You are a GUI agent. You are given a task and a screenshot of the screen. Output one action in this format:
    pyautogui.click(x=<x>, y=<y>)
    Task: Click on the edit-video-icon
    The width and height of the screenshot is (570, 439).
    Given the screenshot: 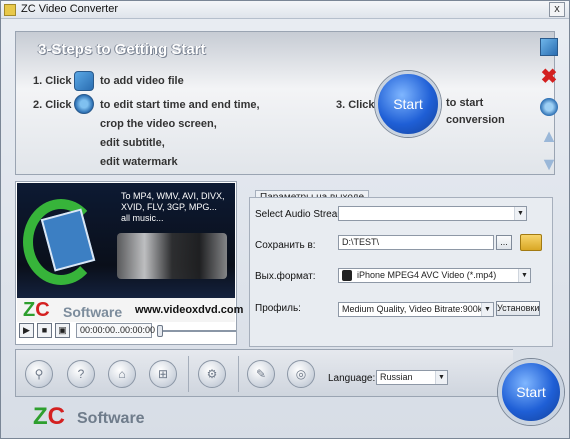 What is the action you would take?
    pyautogui.click(x=84, y=104)
    